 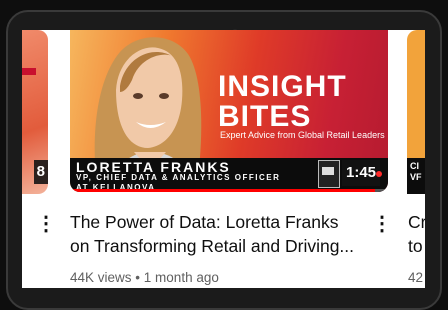 I want to click on right-band-text: CI VF, so click(x=416, y=172).